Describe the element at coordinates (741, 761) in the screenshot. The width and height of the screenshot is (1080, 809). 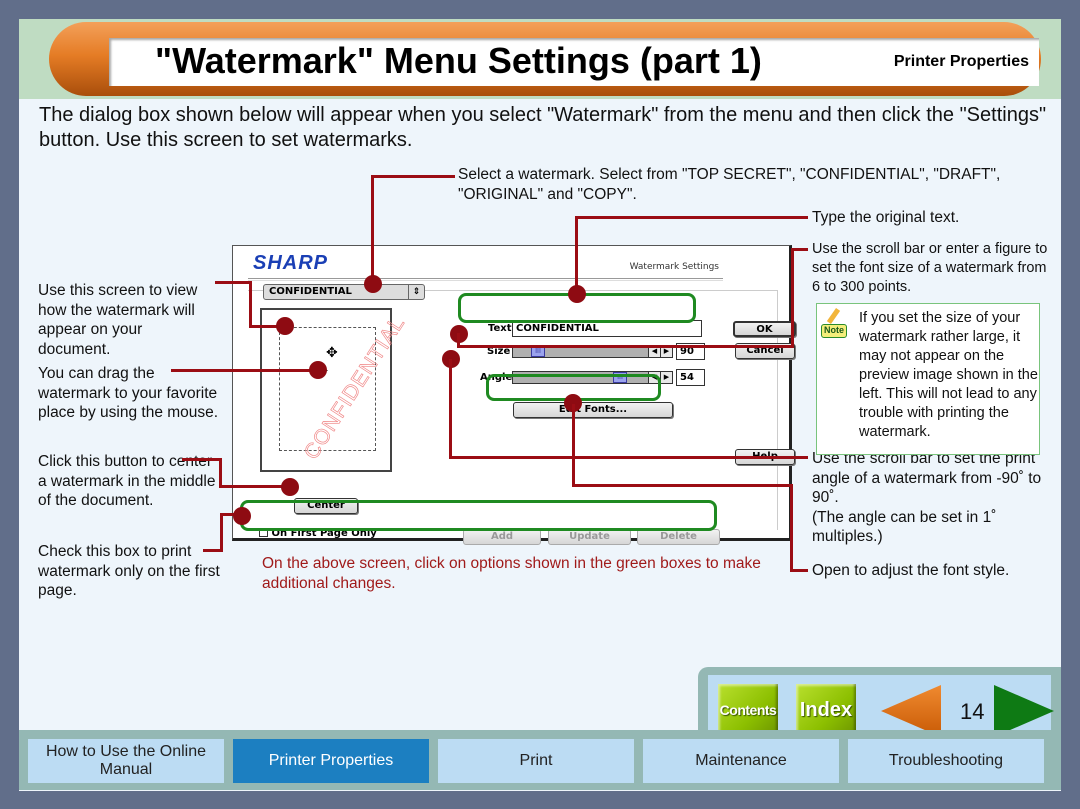
I see `tab-maintenance: Maintenance` at that location.